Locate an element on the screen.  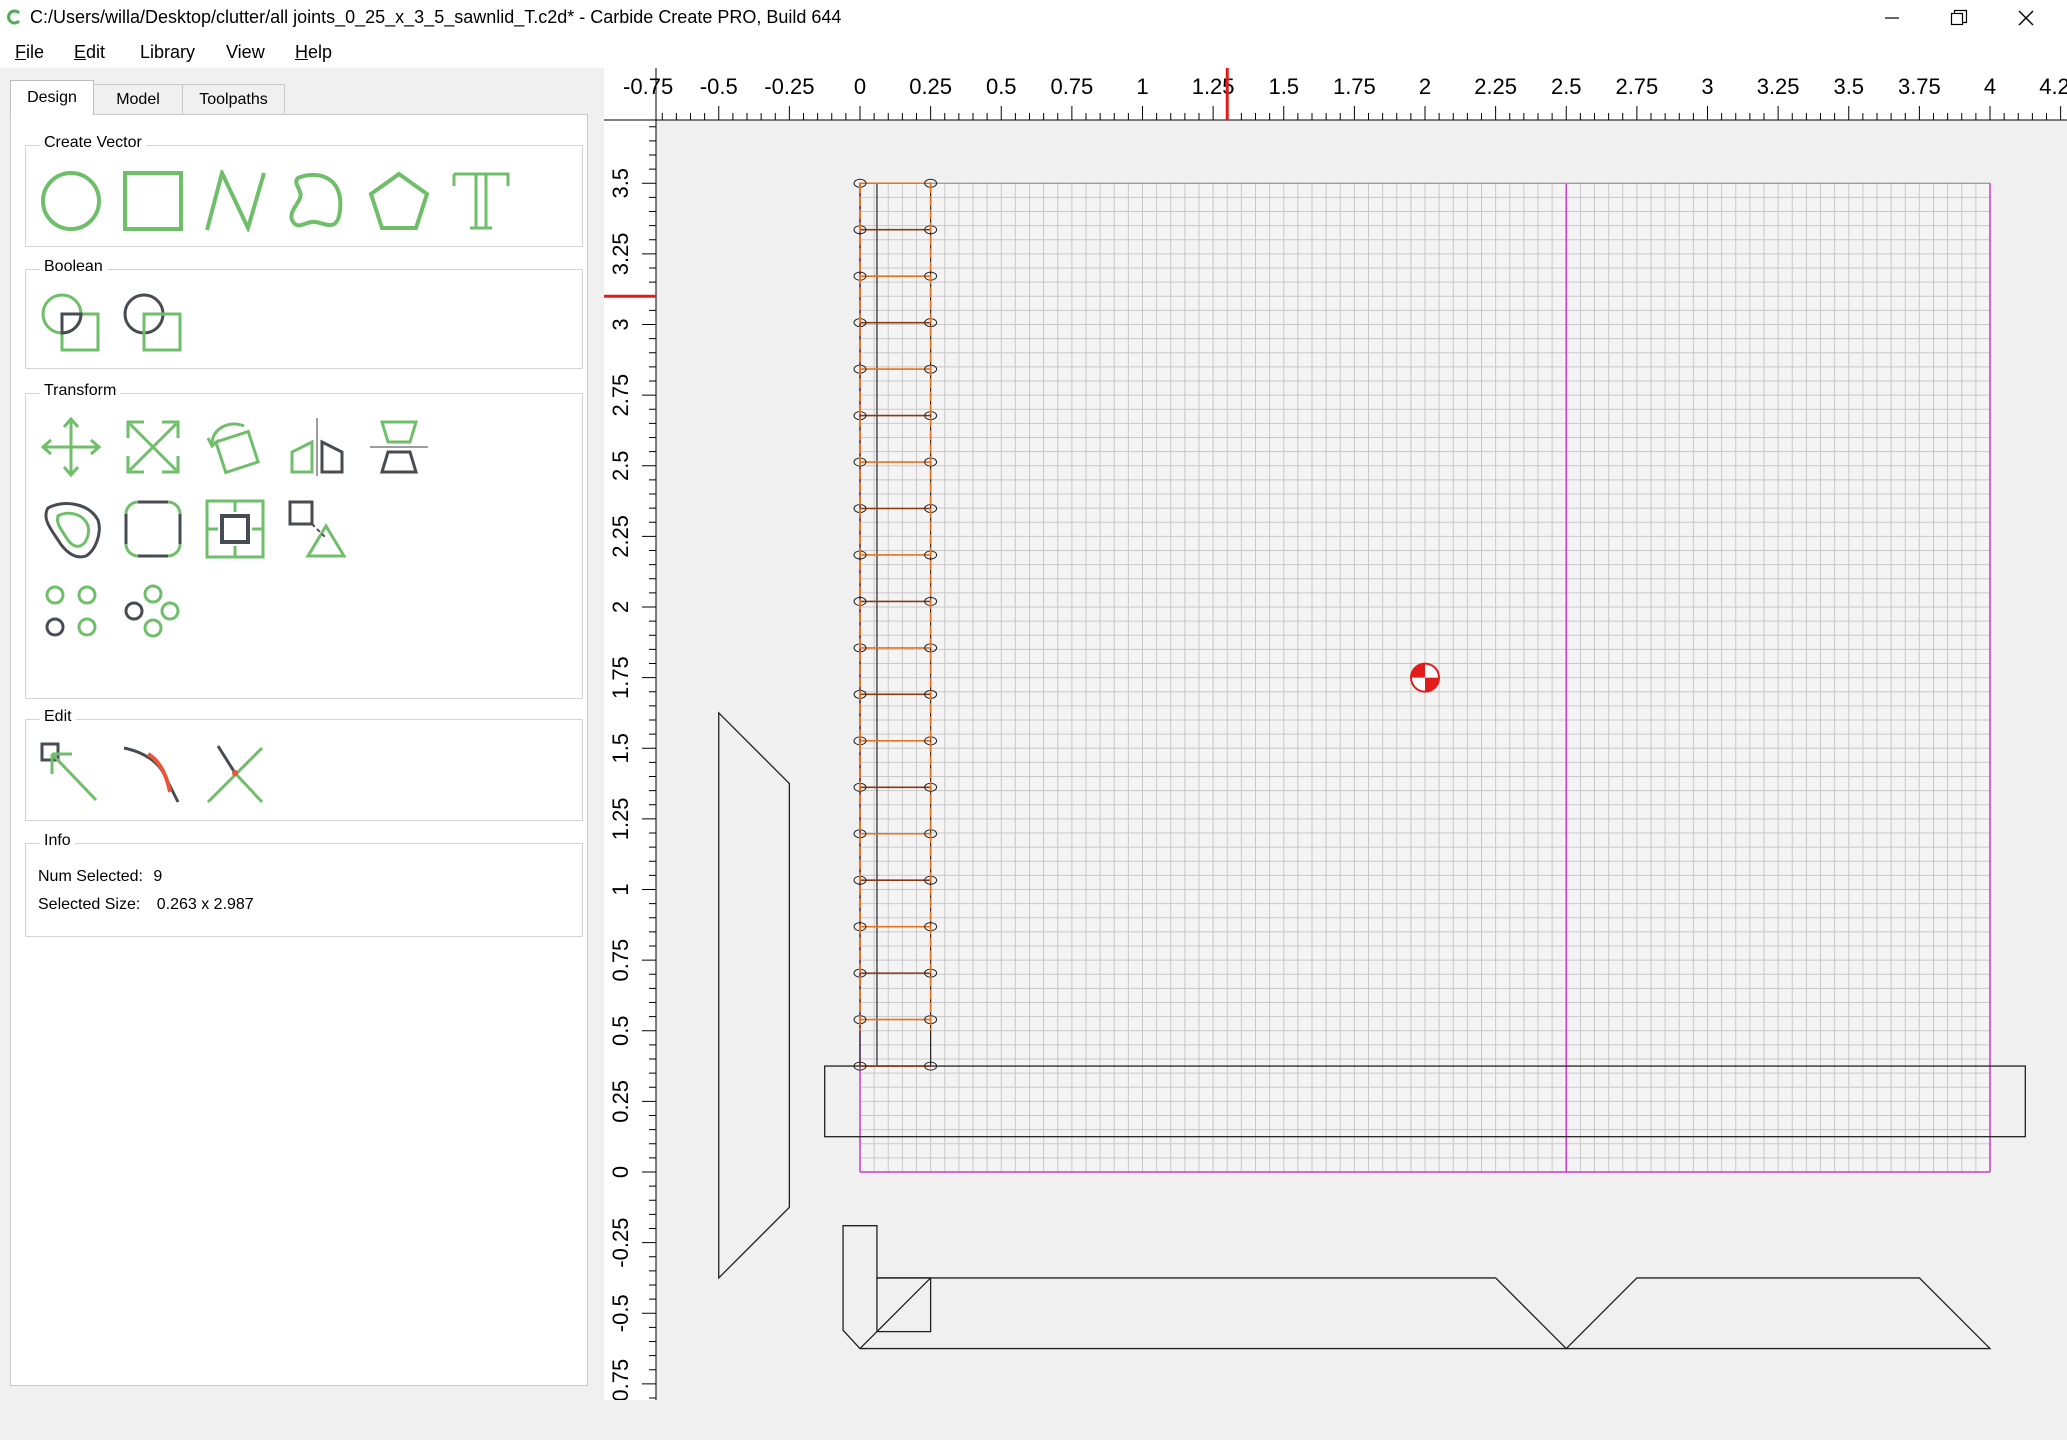
create-vector-group: Create Vector is located at coordinates (304, 190).